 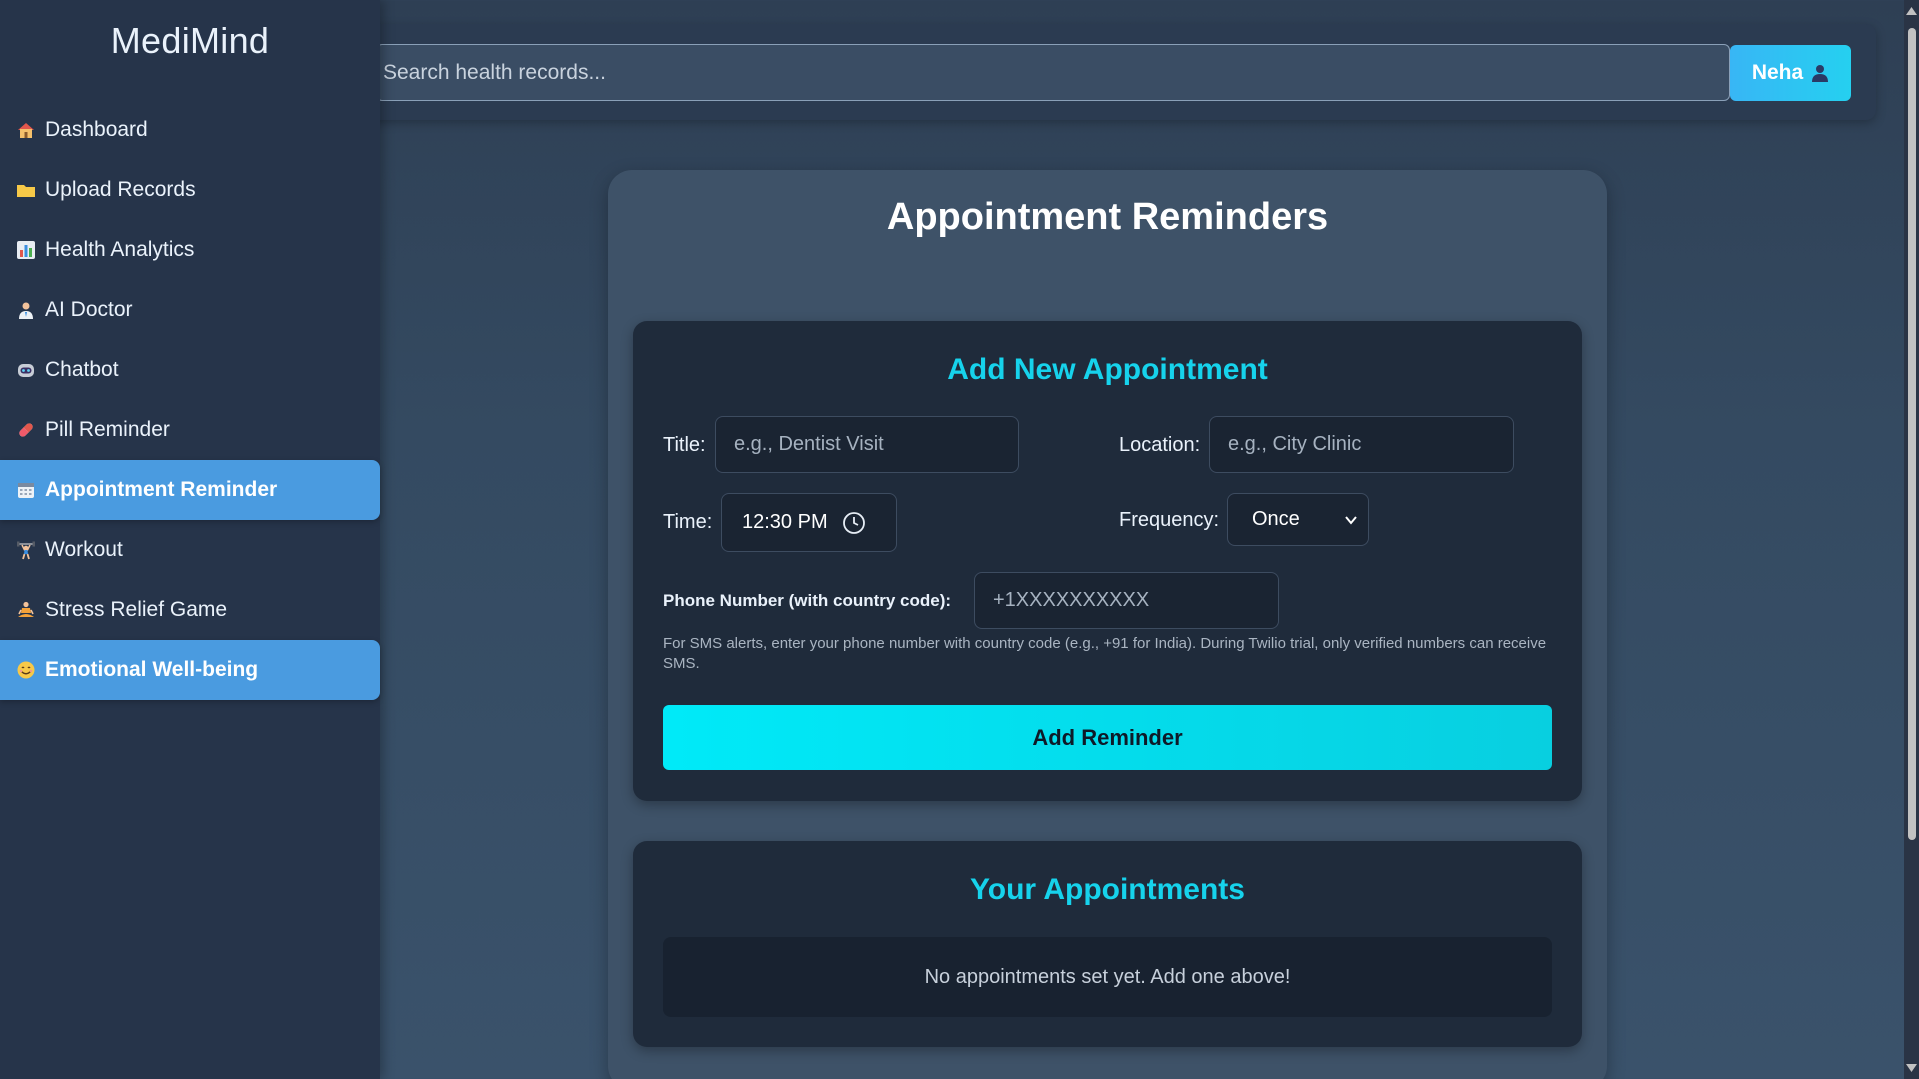 I want to click on location-input, so click(x=1361, y=444).